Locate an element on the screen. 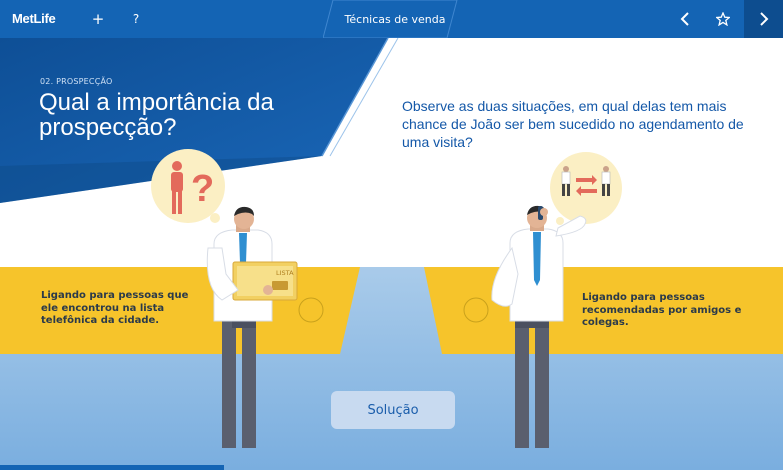 The image size is (783, 470). page-heading: Qual a importância da prospecção? is located at coordinates (156, 115).